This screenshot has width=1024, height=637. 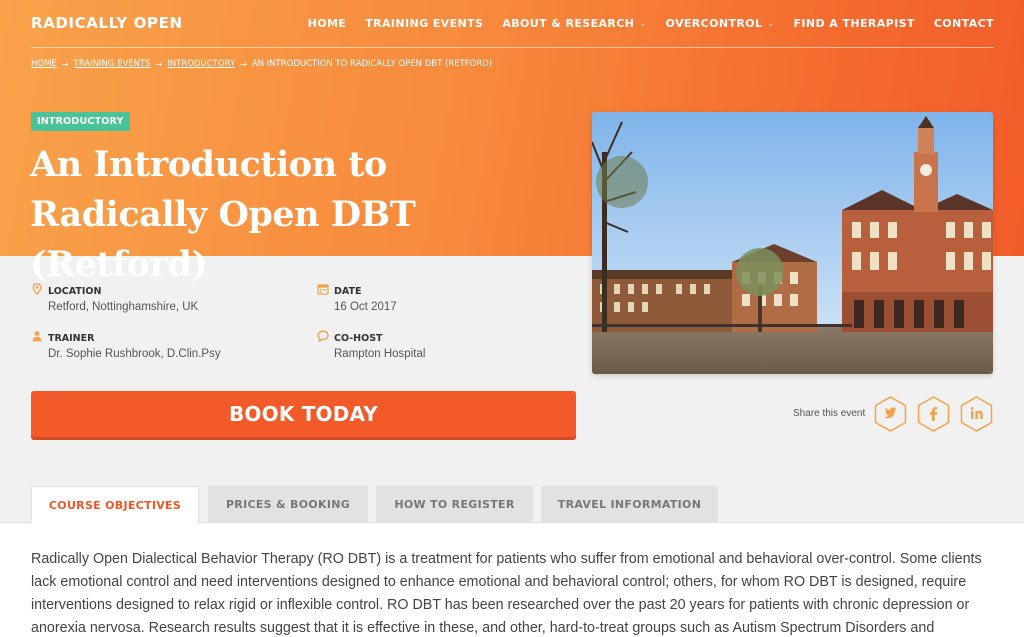 I want to click on nav-training-events: TRAINING EVENTS, so click(x=424, y=23).